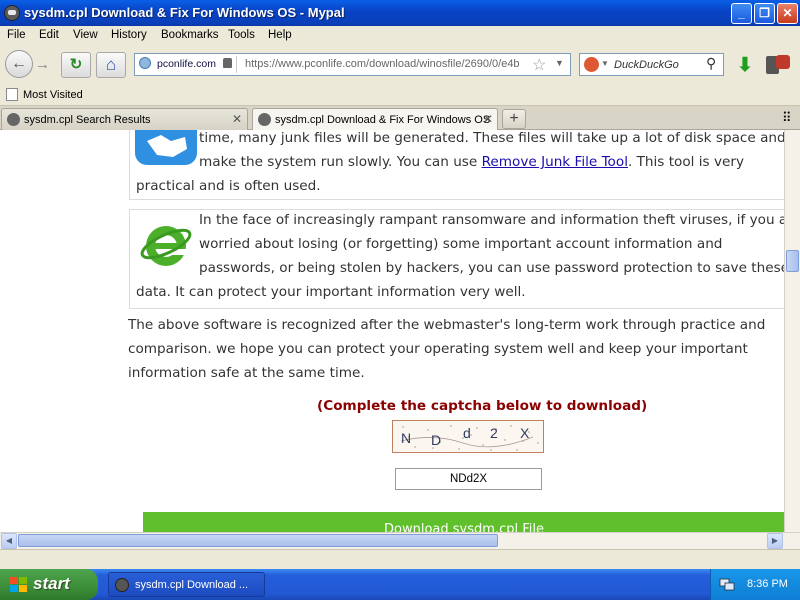  What do you see at coordinates (122, 585) in the screenshot?
I see `mypal-taskbar-icon` at bounding box center [122, 585].